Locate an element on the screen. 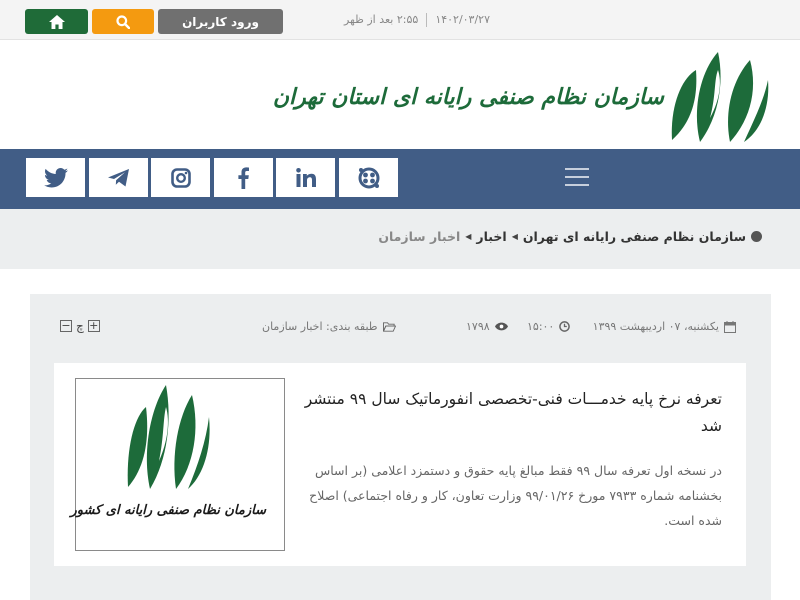 The height and width of the screenshot is (600, 800). folder-open-icon is located at coordinates (389, 326).